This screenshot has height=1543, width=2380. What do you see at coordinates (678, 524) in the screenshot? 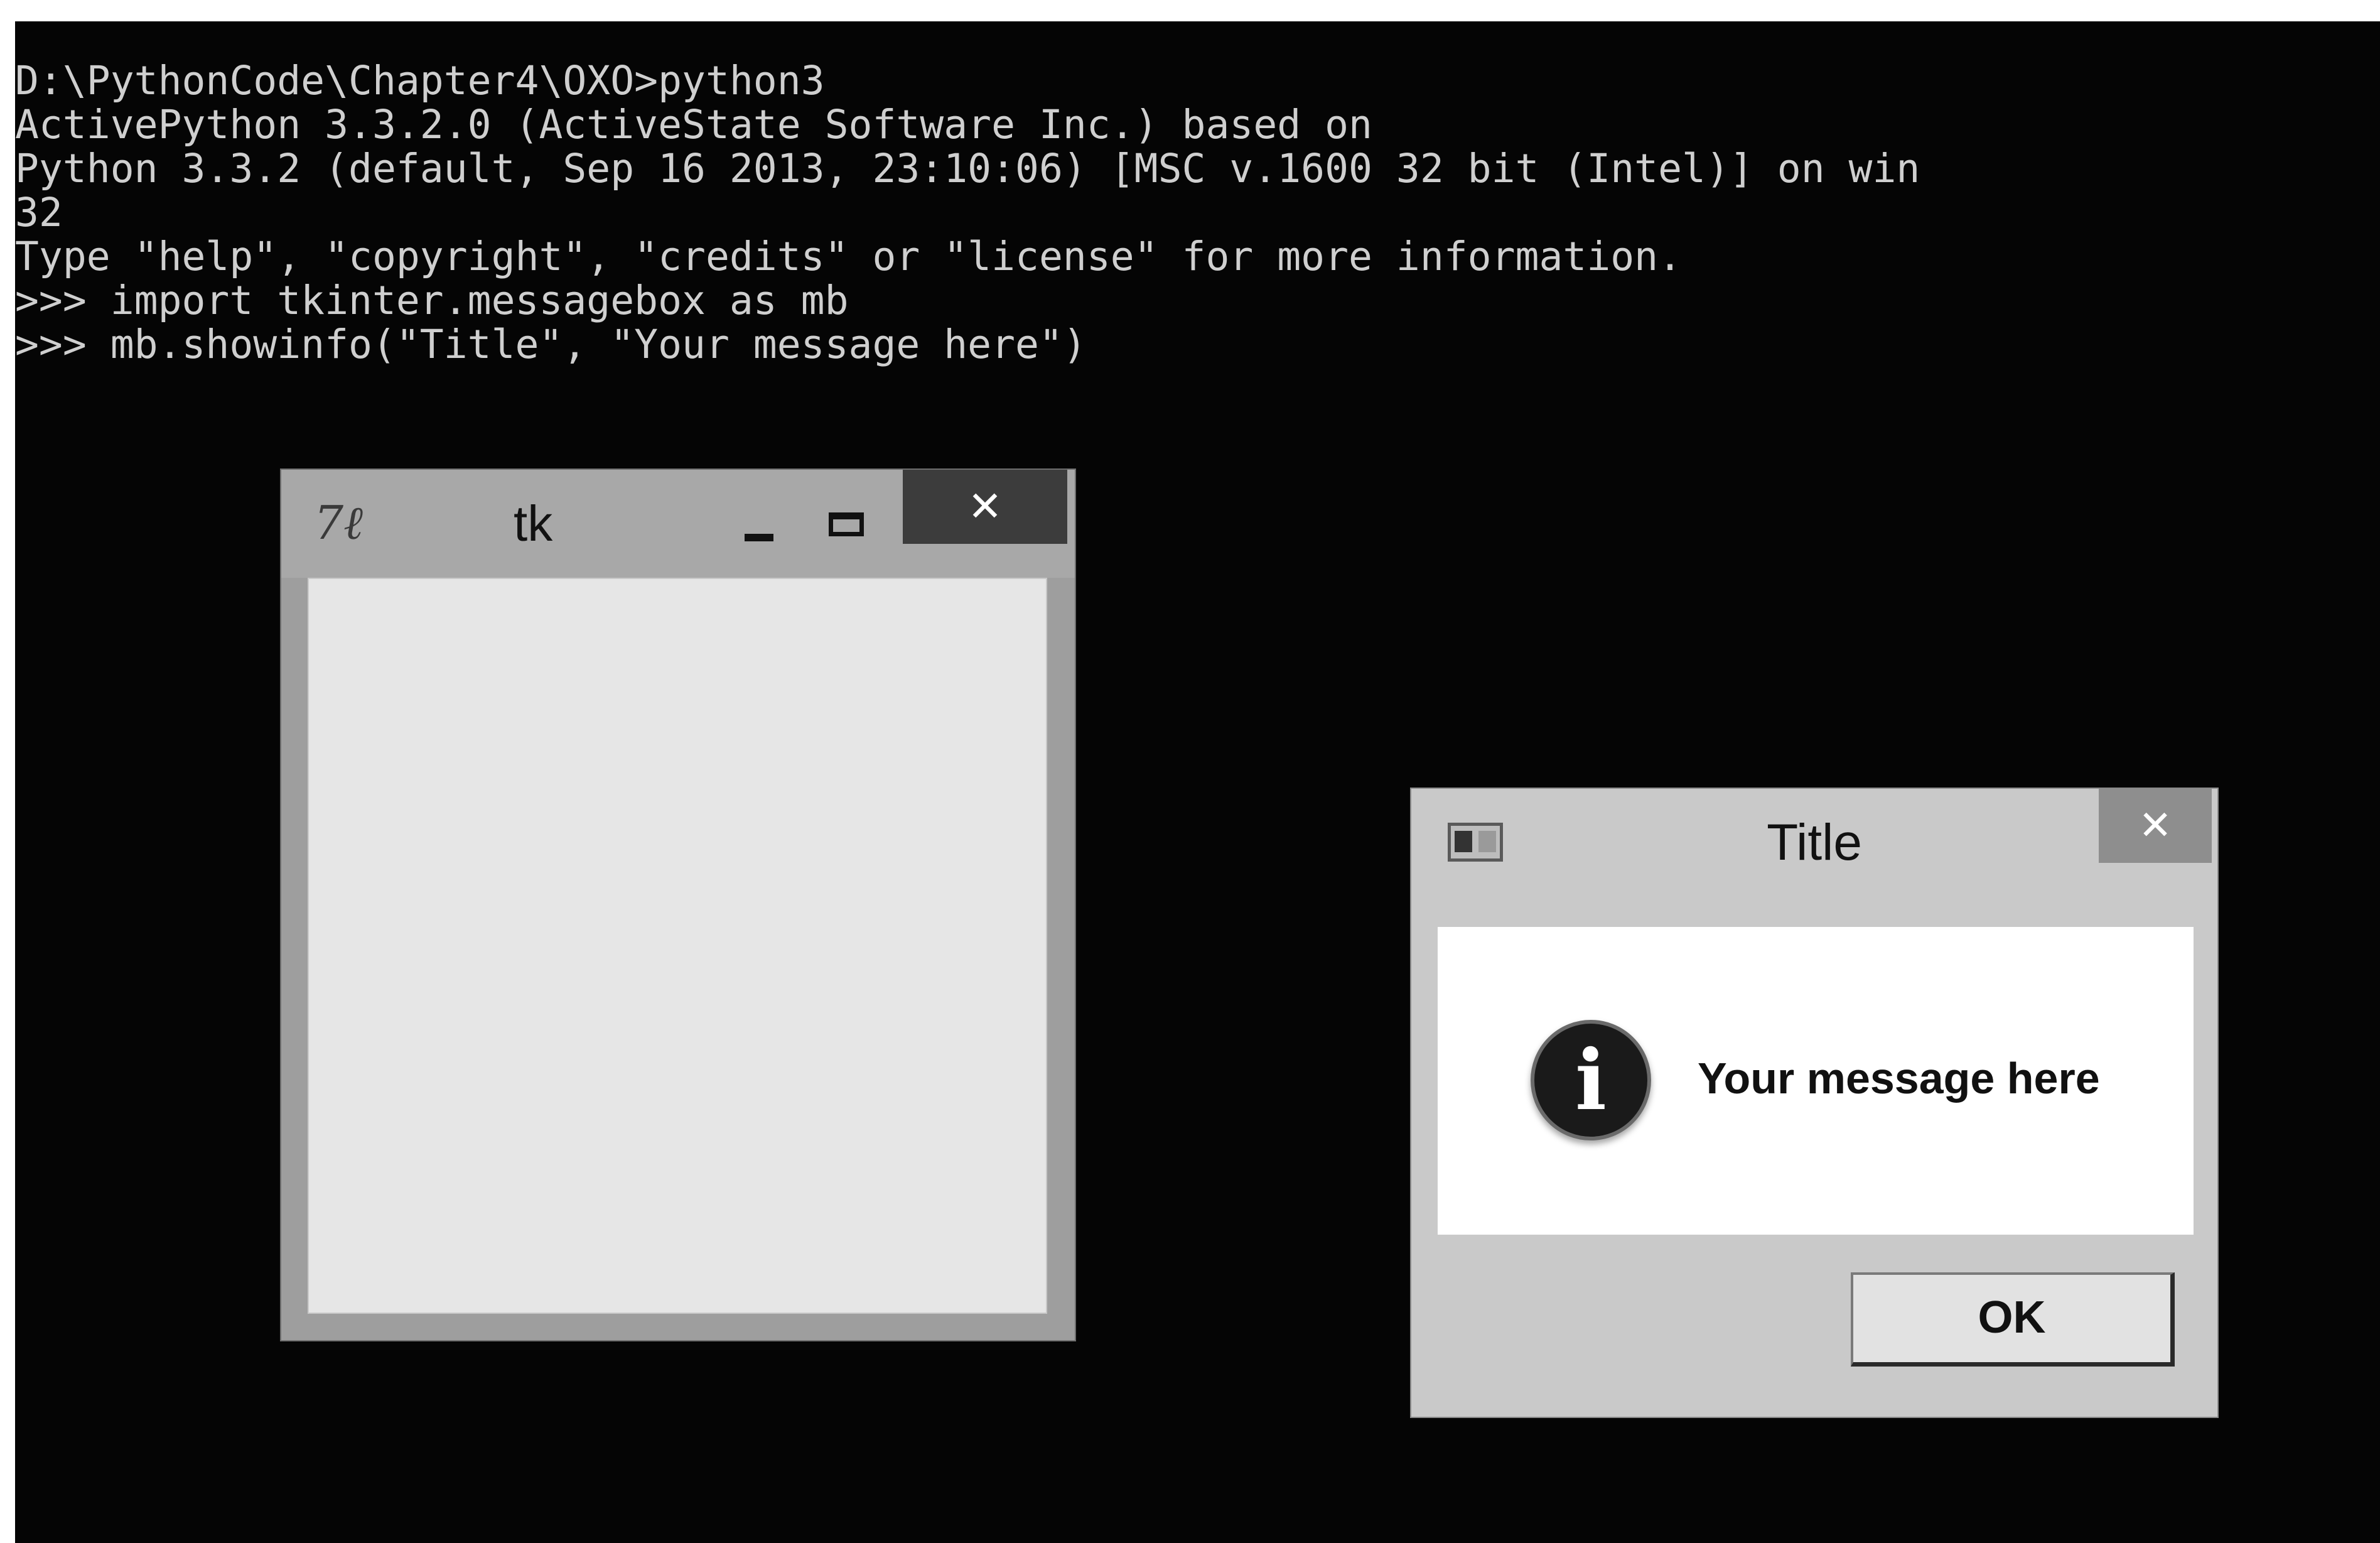
I see `tk-titlebar: 7ℓ tk ✕` at bounding box center [678, 524].